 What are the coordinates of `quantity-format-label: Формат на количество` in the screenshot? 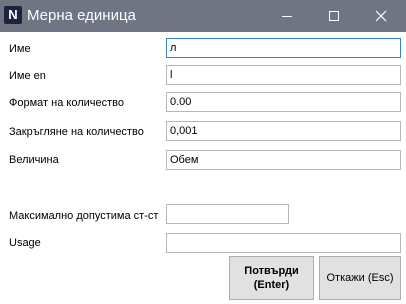 It's located at (66, 103).